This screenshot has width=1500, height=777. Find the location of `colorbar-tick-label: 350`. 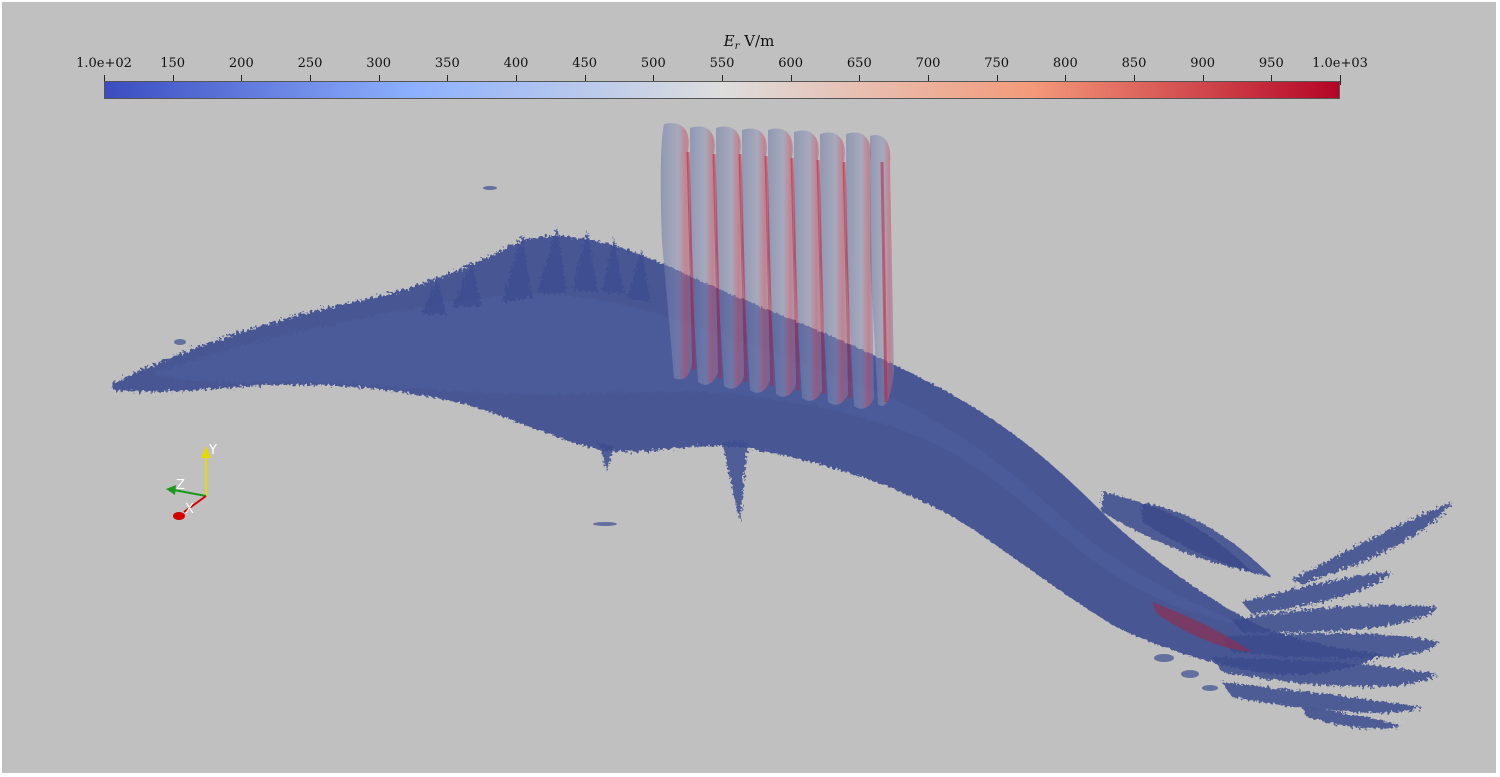

colorbar-tick-label: 350 is located at coordinates (447, 63).